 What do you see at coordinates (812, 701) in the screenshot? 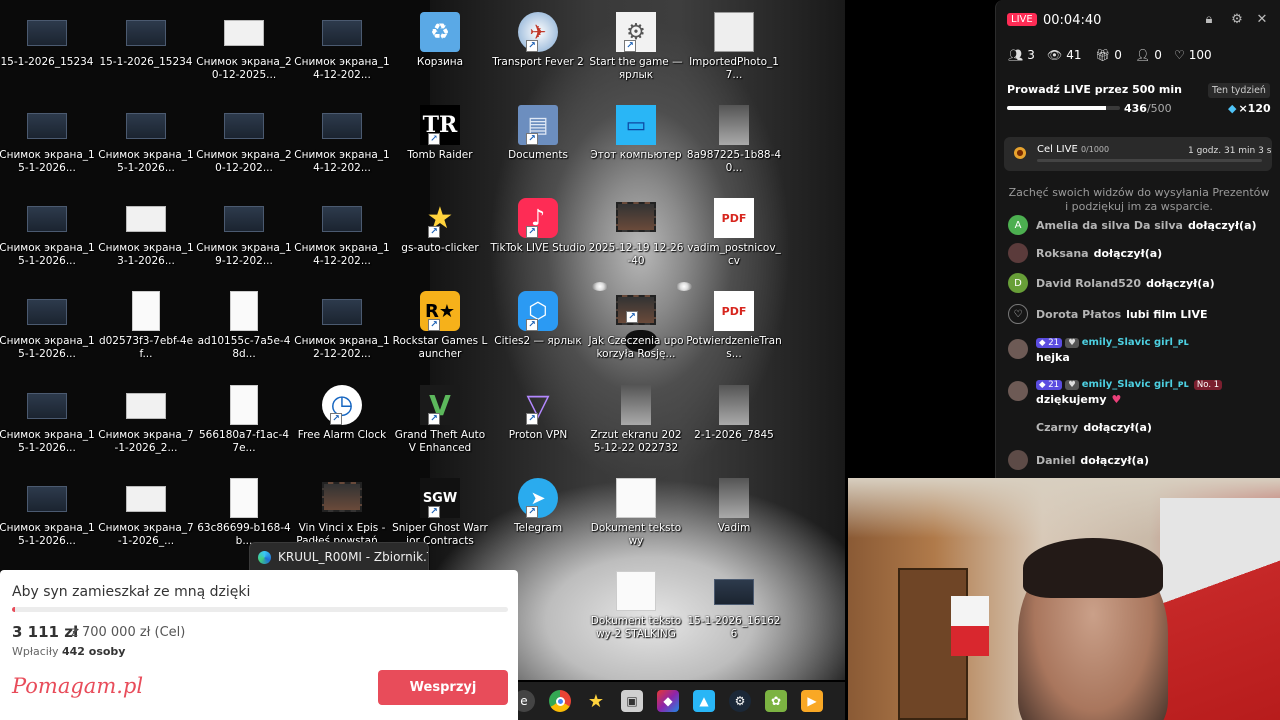
I see `media-player-icon: ▶` at bounding box center [812, 701].